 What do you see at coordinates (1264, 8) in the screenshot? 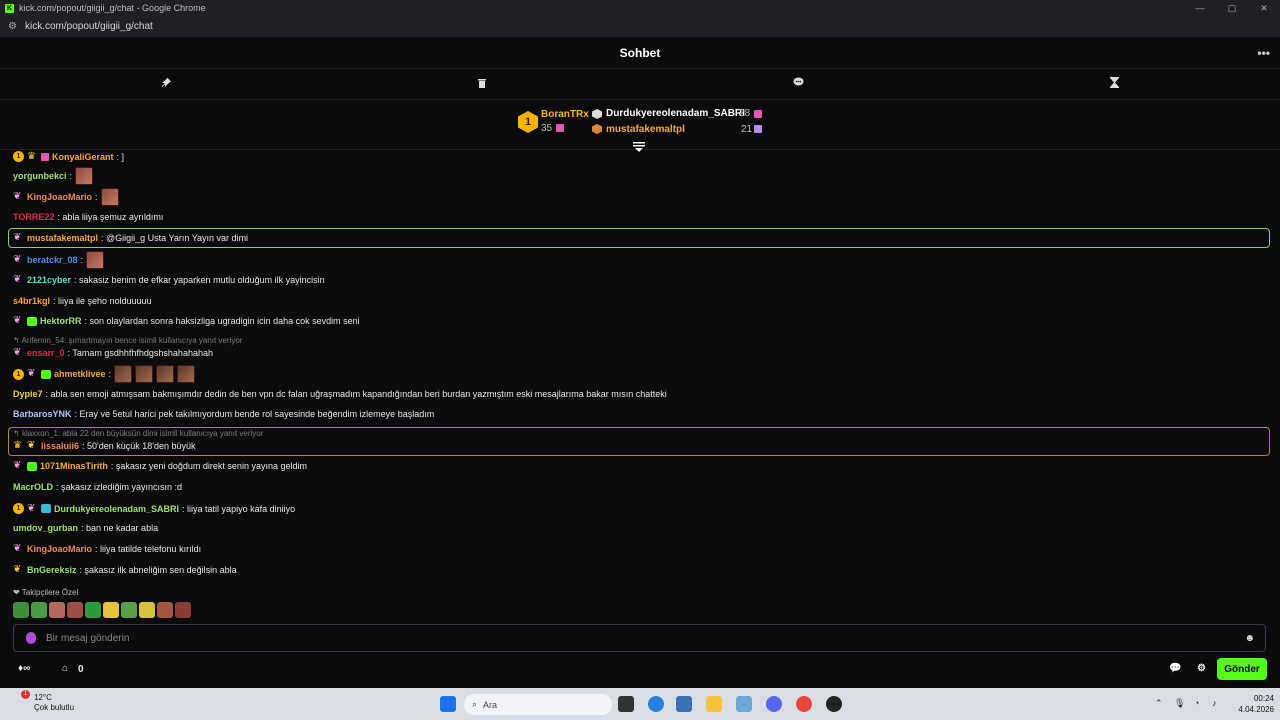
I see `close-button: ✕` at bounding box center [1264, 8].